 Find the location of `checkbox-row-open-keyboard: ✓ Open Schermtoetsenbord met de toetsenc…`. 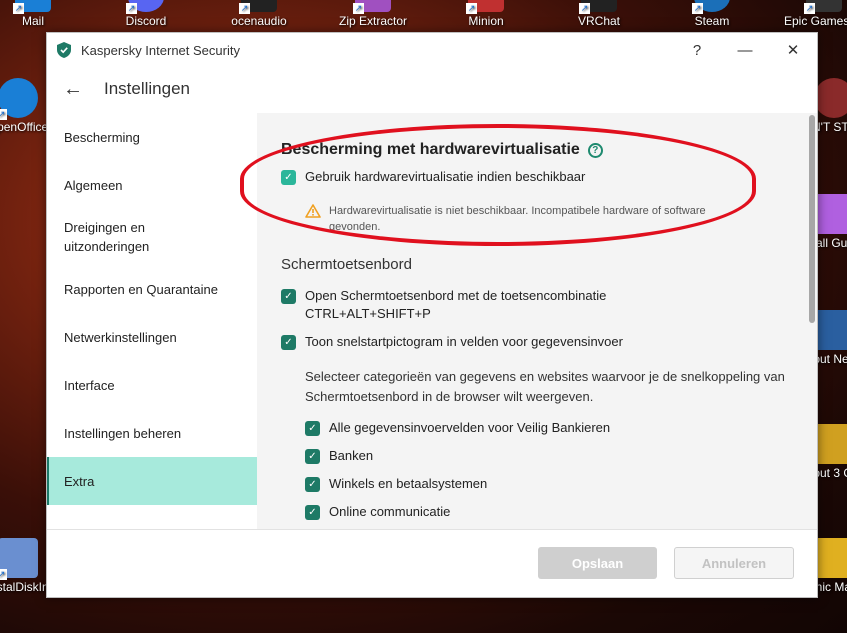

checkbox-row-open-keyboard: ✓ Open Schermtoetsenbord met de toetsenc… is located at coordinates (549, 305).